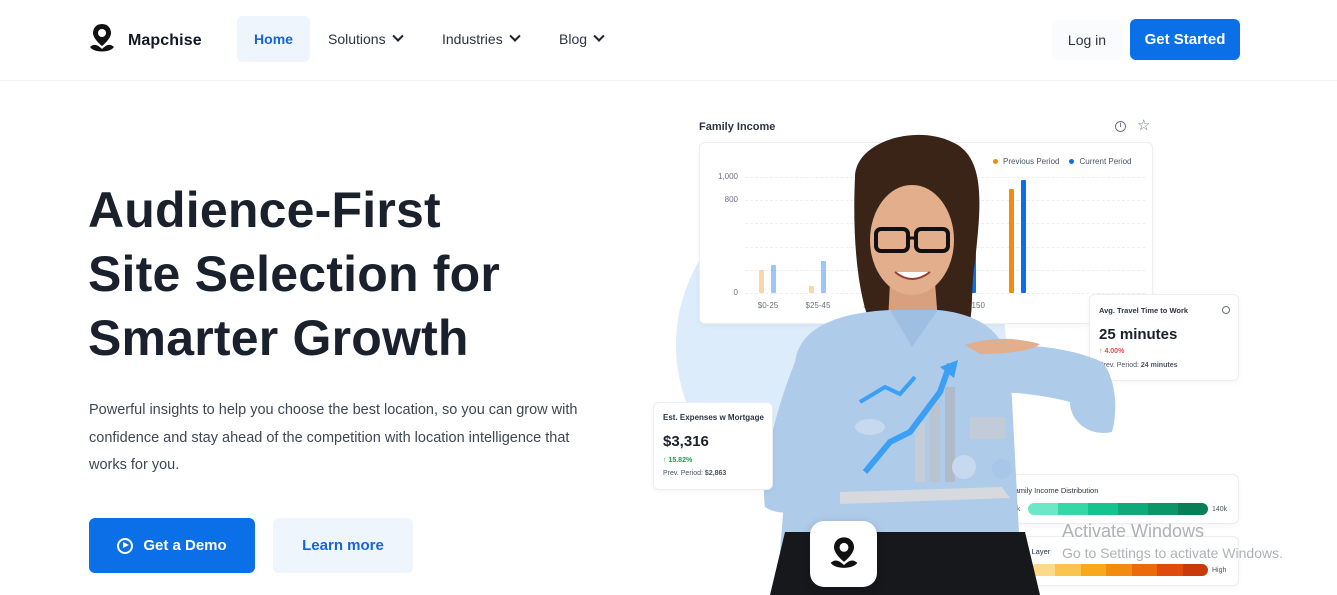  Describe the element at coordinates (1185, 39) in the screenshot. I see `get-started-button: Get Started` at that location.